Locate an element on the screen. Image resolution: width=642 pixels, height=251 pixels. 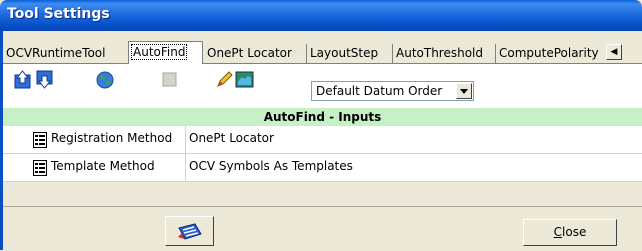
close-mnemonic: C is located at coordinates (558, 232).